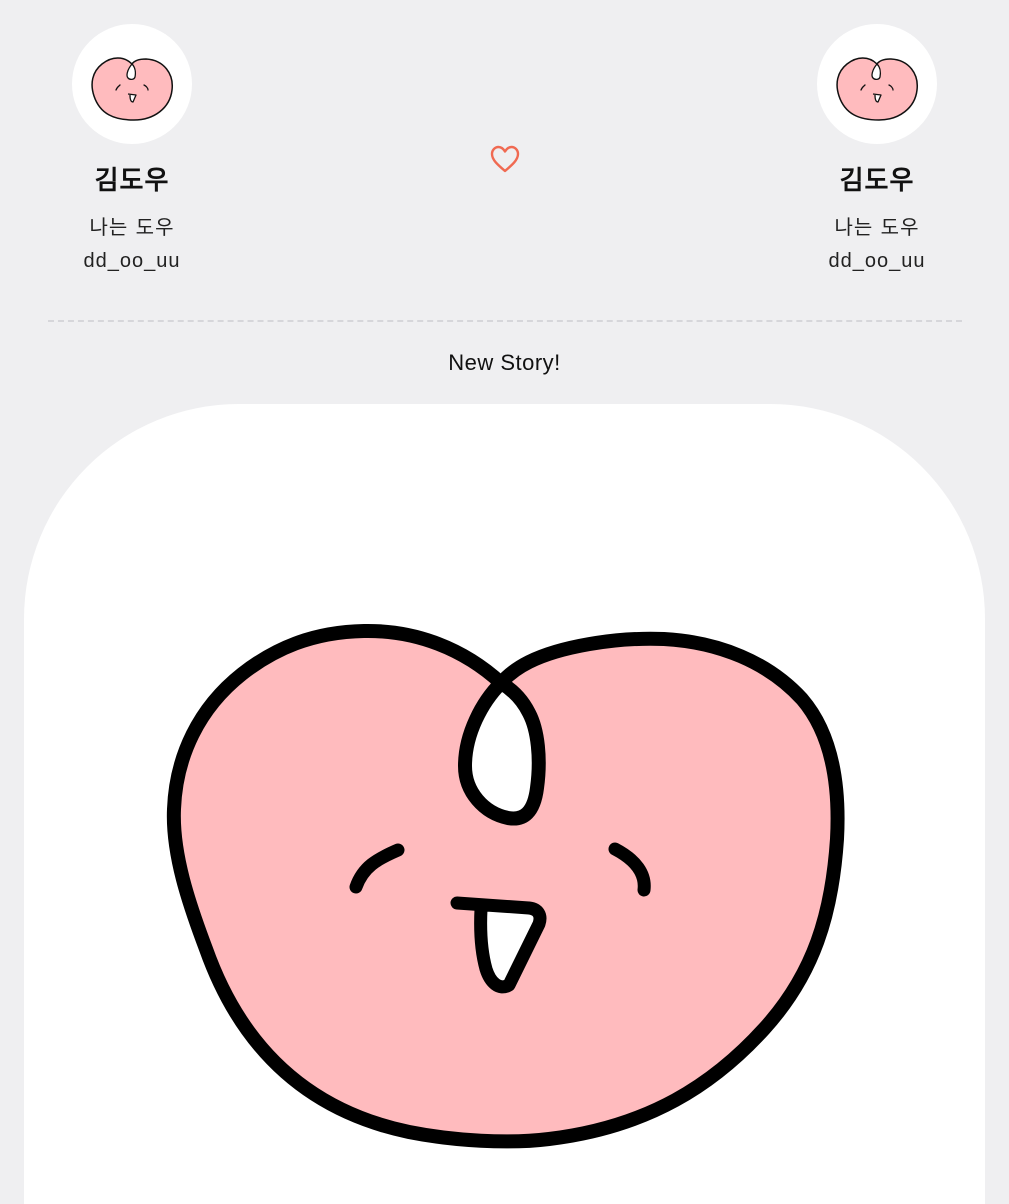 The height and width of the screenshot is (1204, 1009). Describe the element at coordinates (505, 321) in the screenshot. I see `dashed-divider` at that location.